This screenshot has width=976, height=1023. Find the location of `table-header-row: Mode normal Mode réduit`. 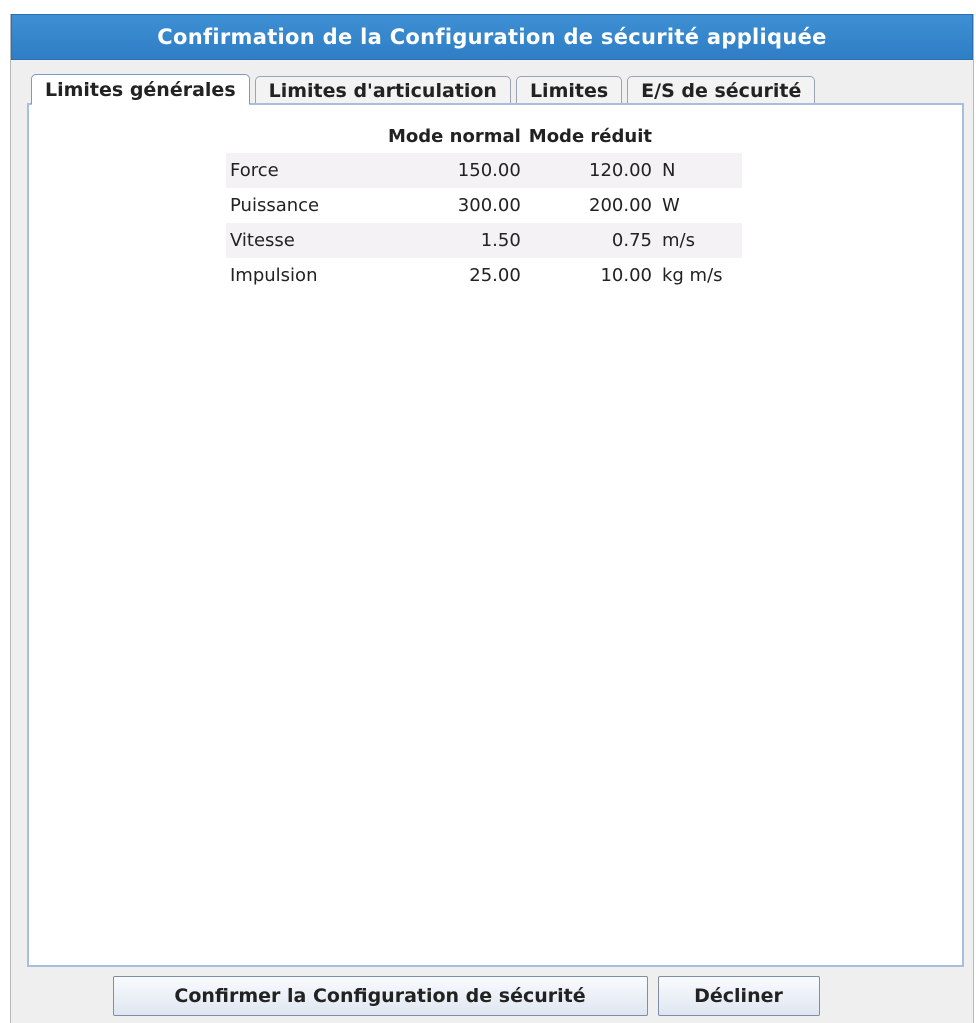

table-header-row: Mode normal Mode réduit is located at coordinates (484, 136).